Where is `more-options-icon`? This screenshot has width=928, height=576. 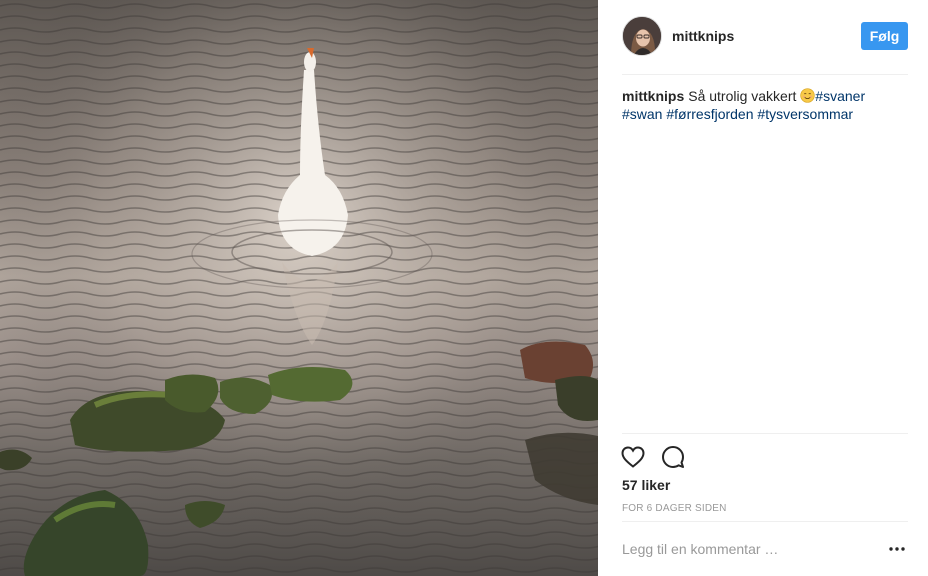
more-options-icon is located at coordinates (897, 549).